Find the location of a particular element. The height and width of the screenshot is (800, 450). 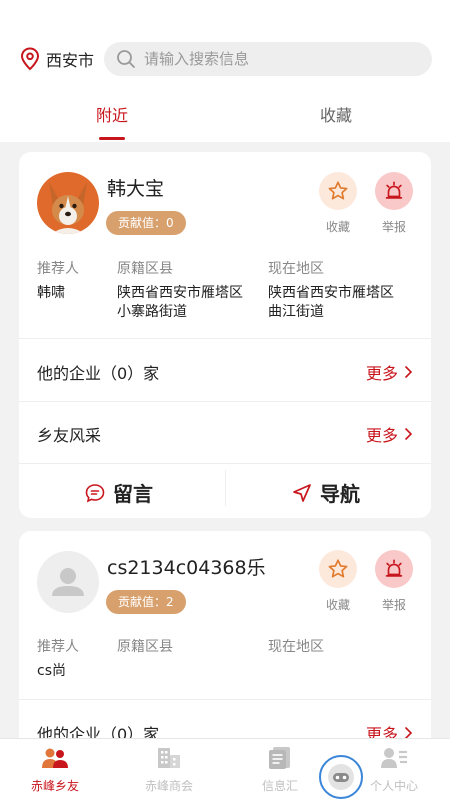

message-label: 留言 is located at coordinates (133, 494).